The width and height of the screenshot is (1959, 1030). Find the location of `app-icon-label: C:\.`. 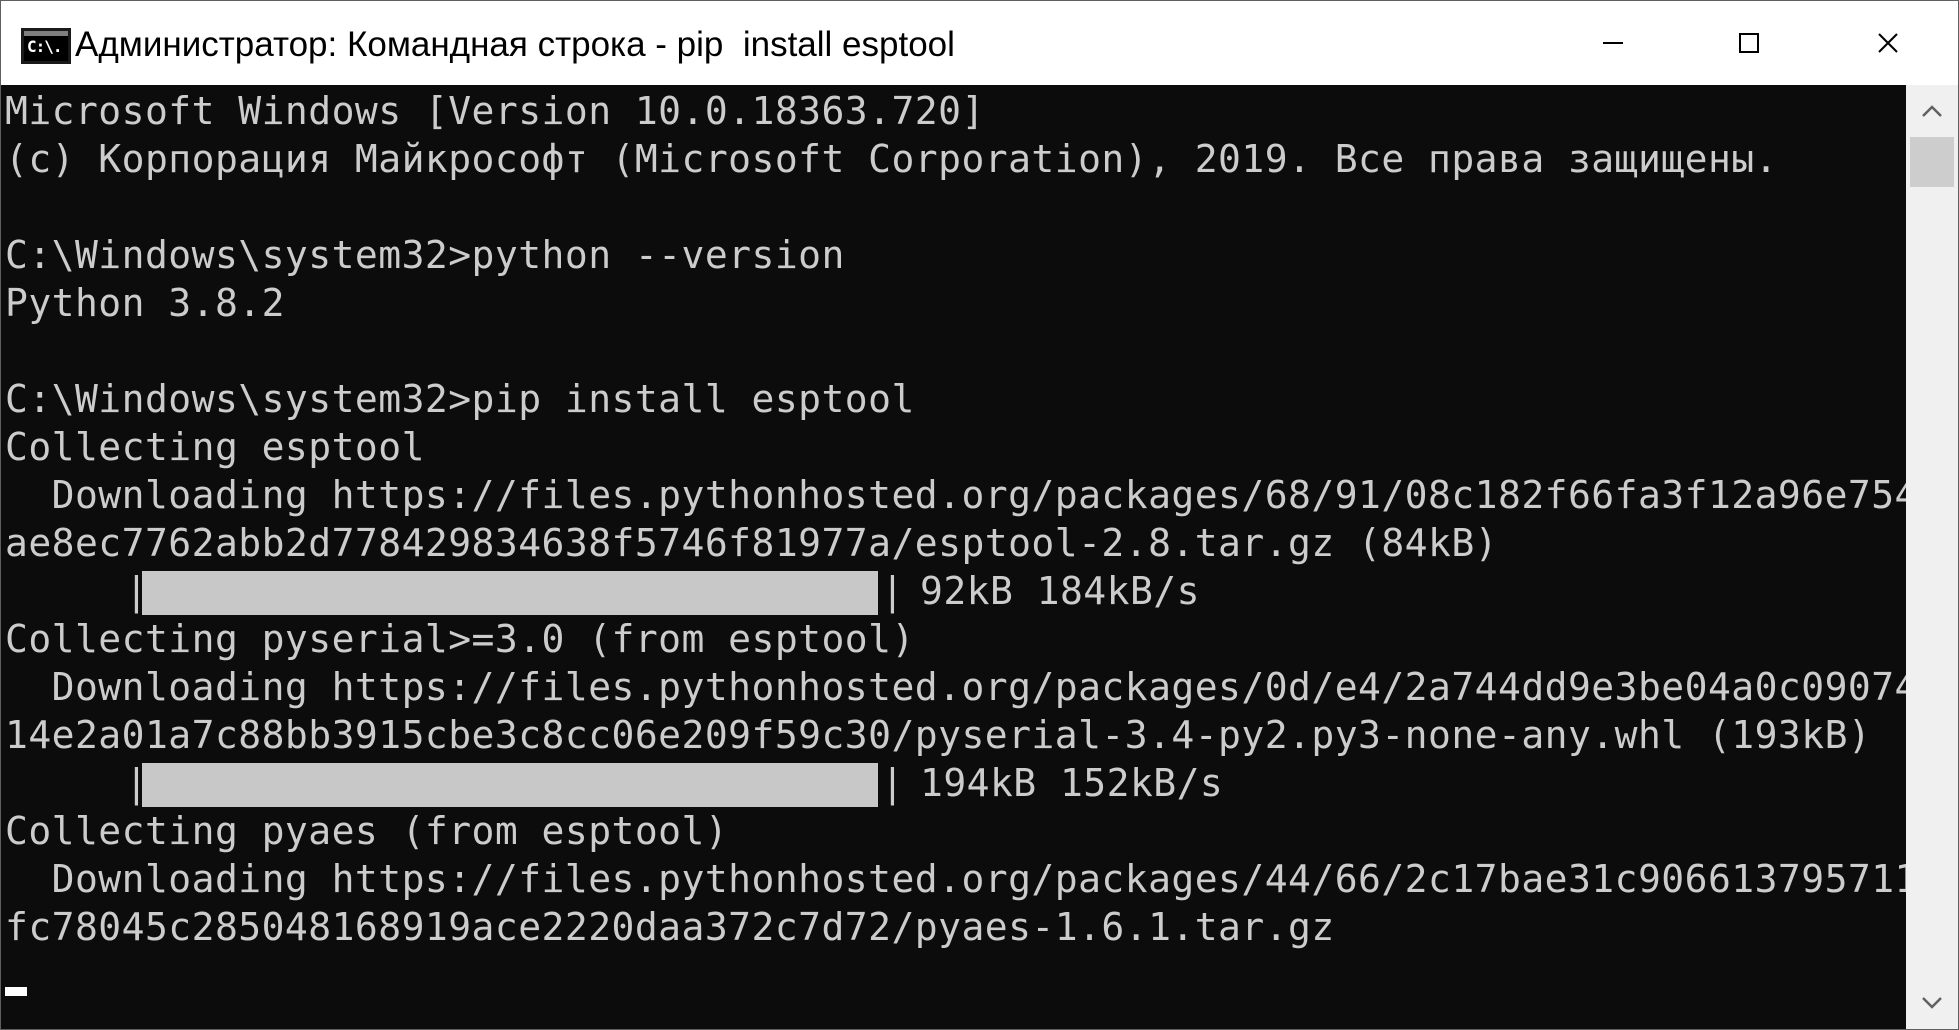

app-icon-label: C:\. is located at coordinates (45, 46).